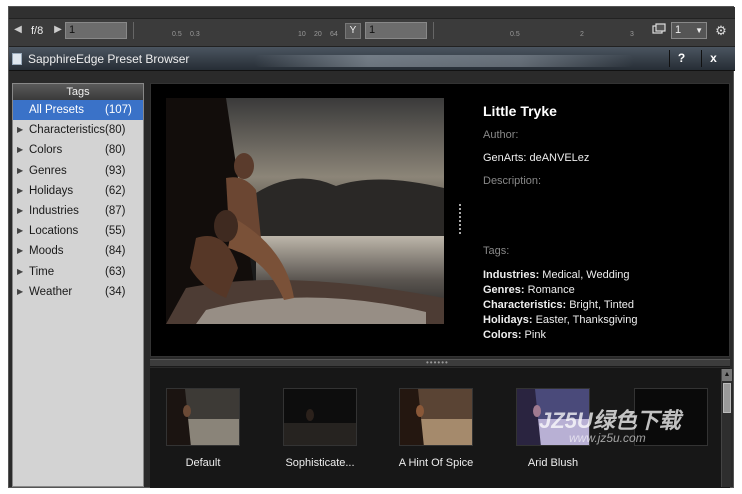 Image resolution: width=742 pixels, height=494 pixels. Describe the element at coordinates (96, 30) in the screenshot. I see `x-value-field: 1` at that location.